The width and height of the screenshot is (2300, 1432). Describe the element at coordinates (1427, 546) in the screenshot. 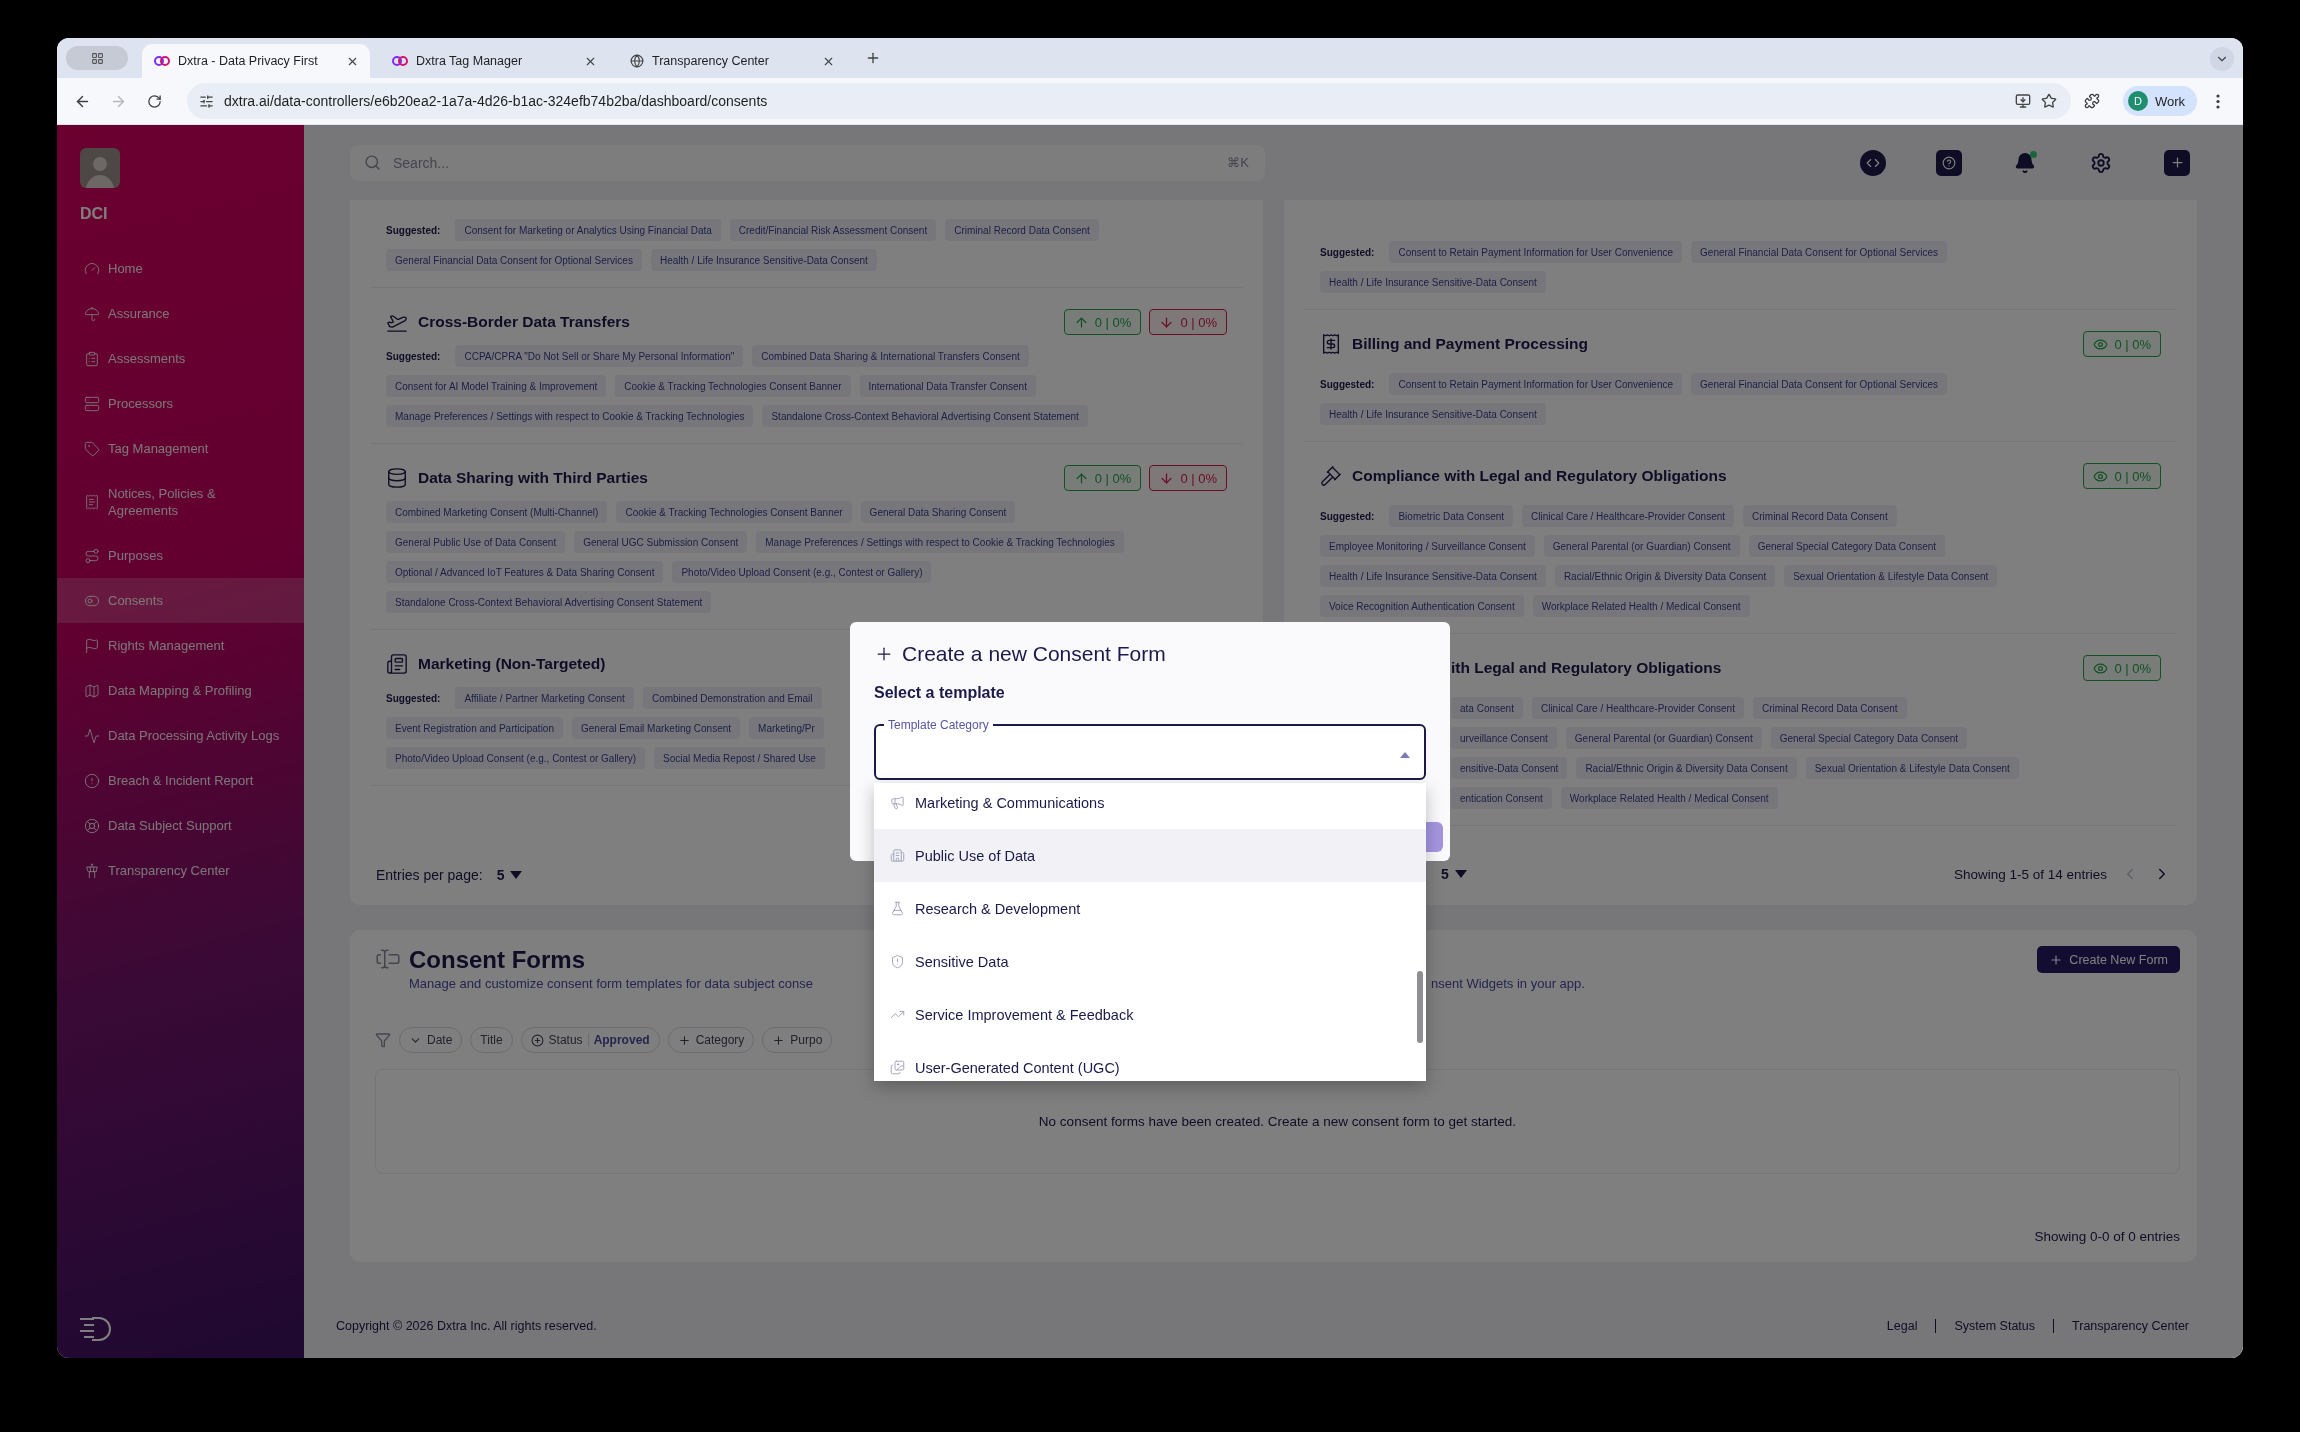

I see `template-chip: Employee Monitoring / Surveillance Consent` at that location.